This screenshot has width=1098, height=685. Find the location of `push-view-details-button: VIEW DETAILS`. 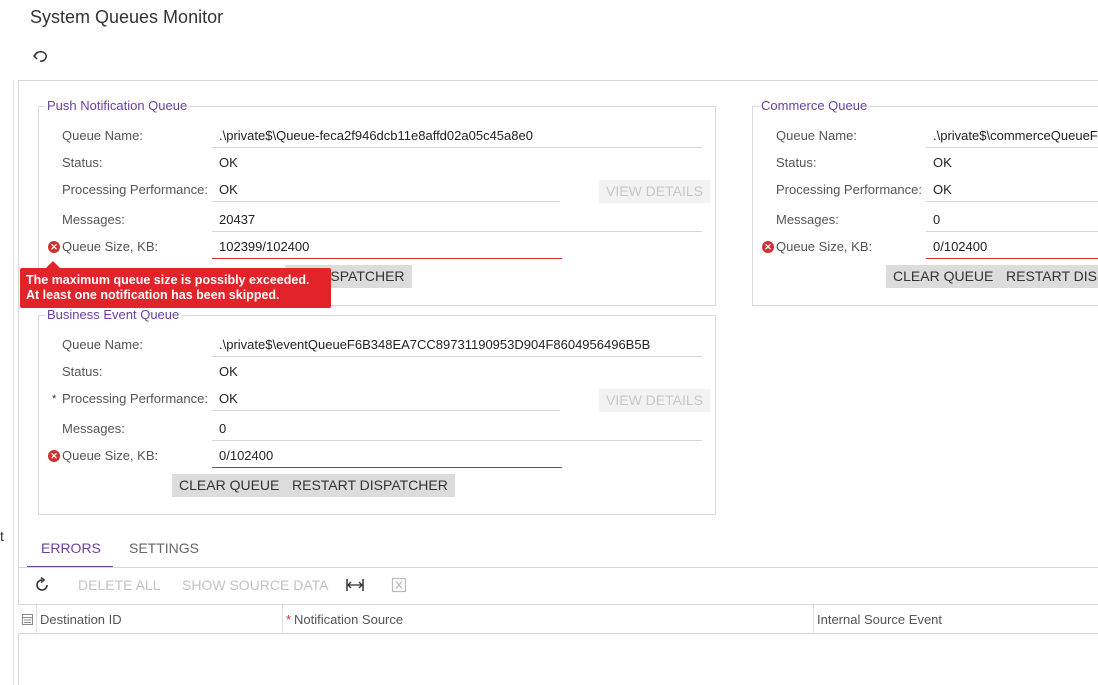

push-view-details-button: VIEW DETAILS is located at coordinates (654, 191).